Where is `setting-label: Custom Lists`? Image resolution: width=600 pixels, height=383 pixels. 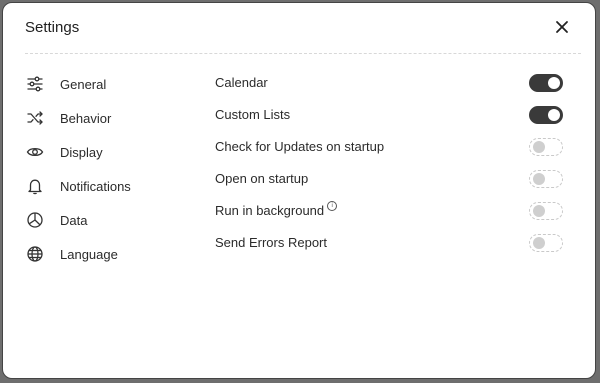 setting-label: Custom Lists is located at coordinates (253, 114).